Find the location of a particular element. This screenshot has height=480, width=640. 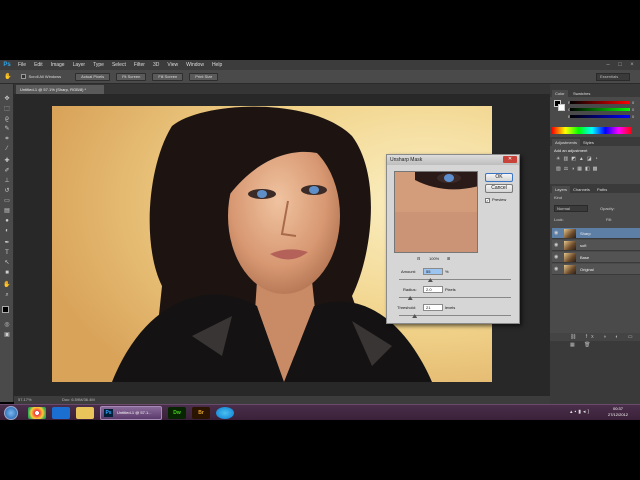

color-background-swatch is located at coordinates (561, 107).